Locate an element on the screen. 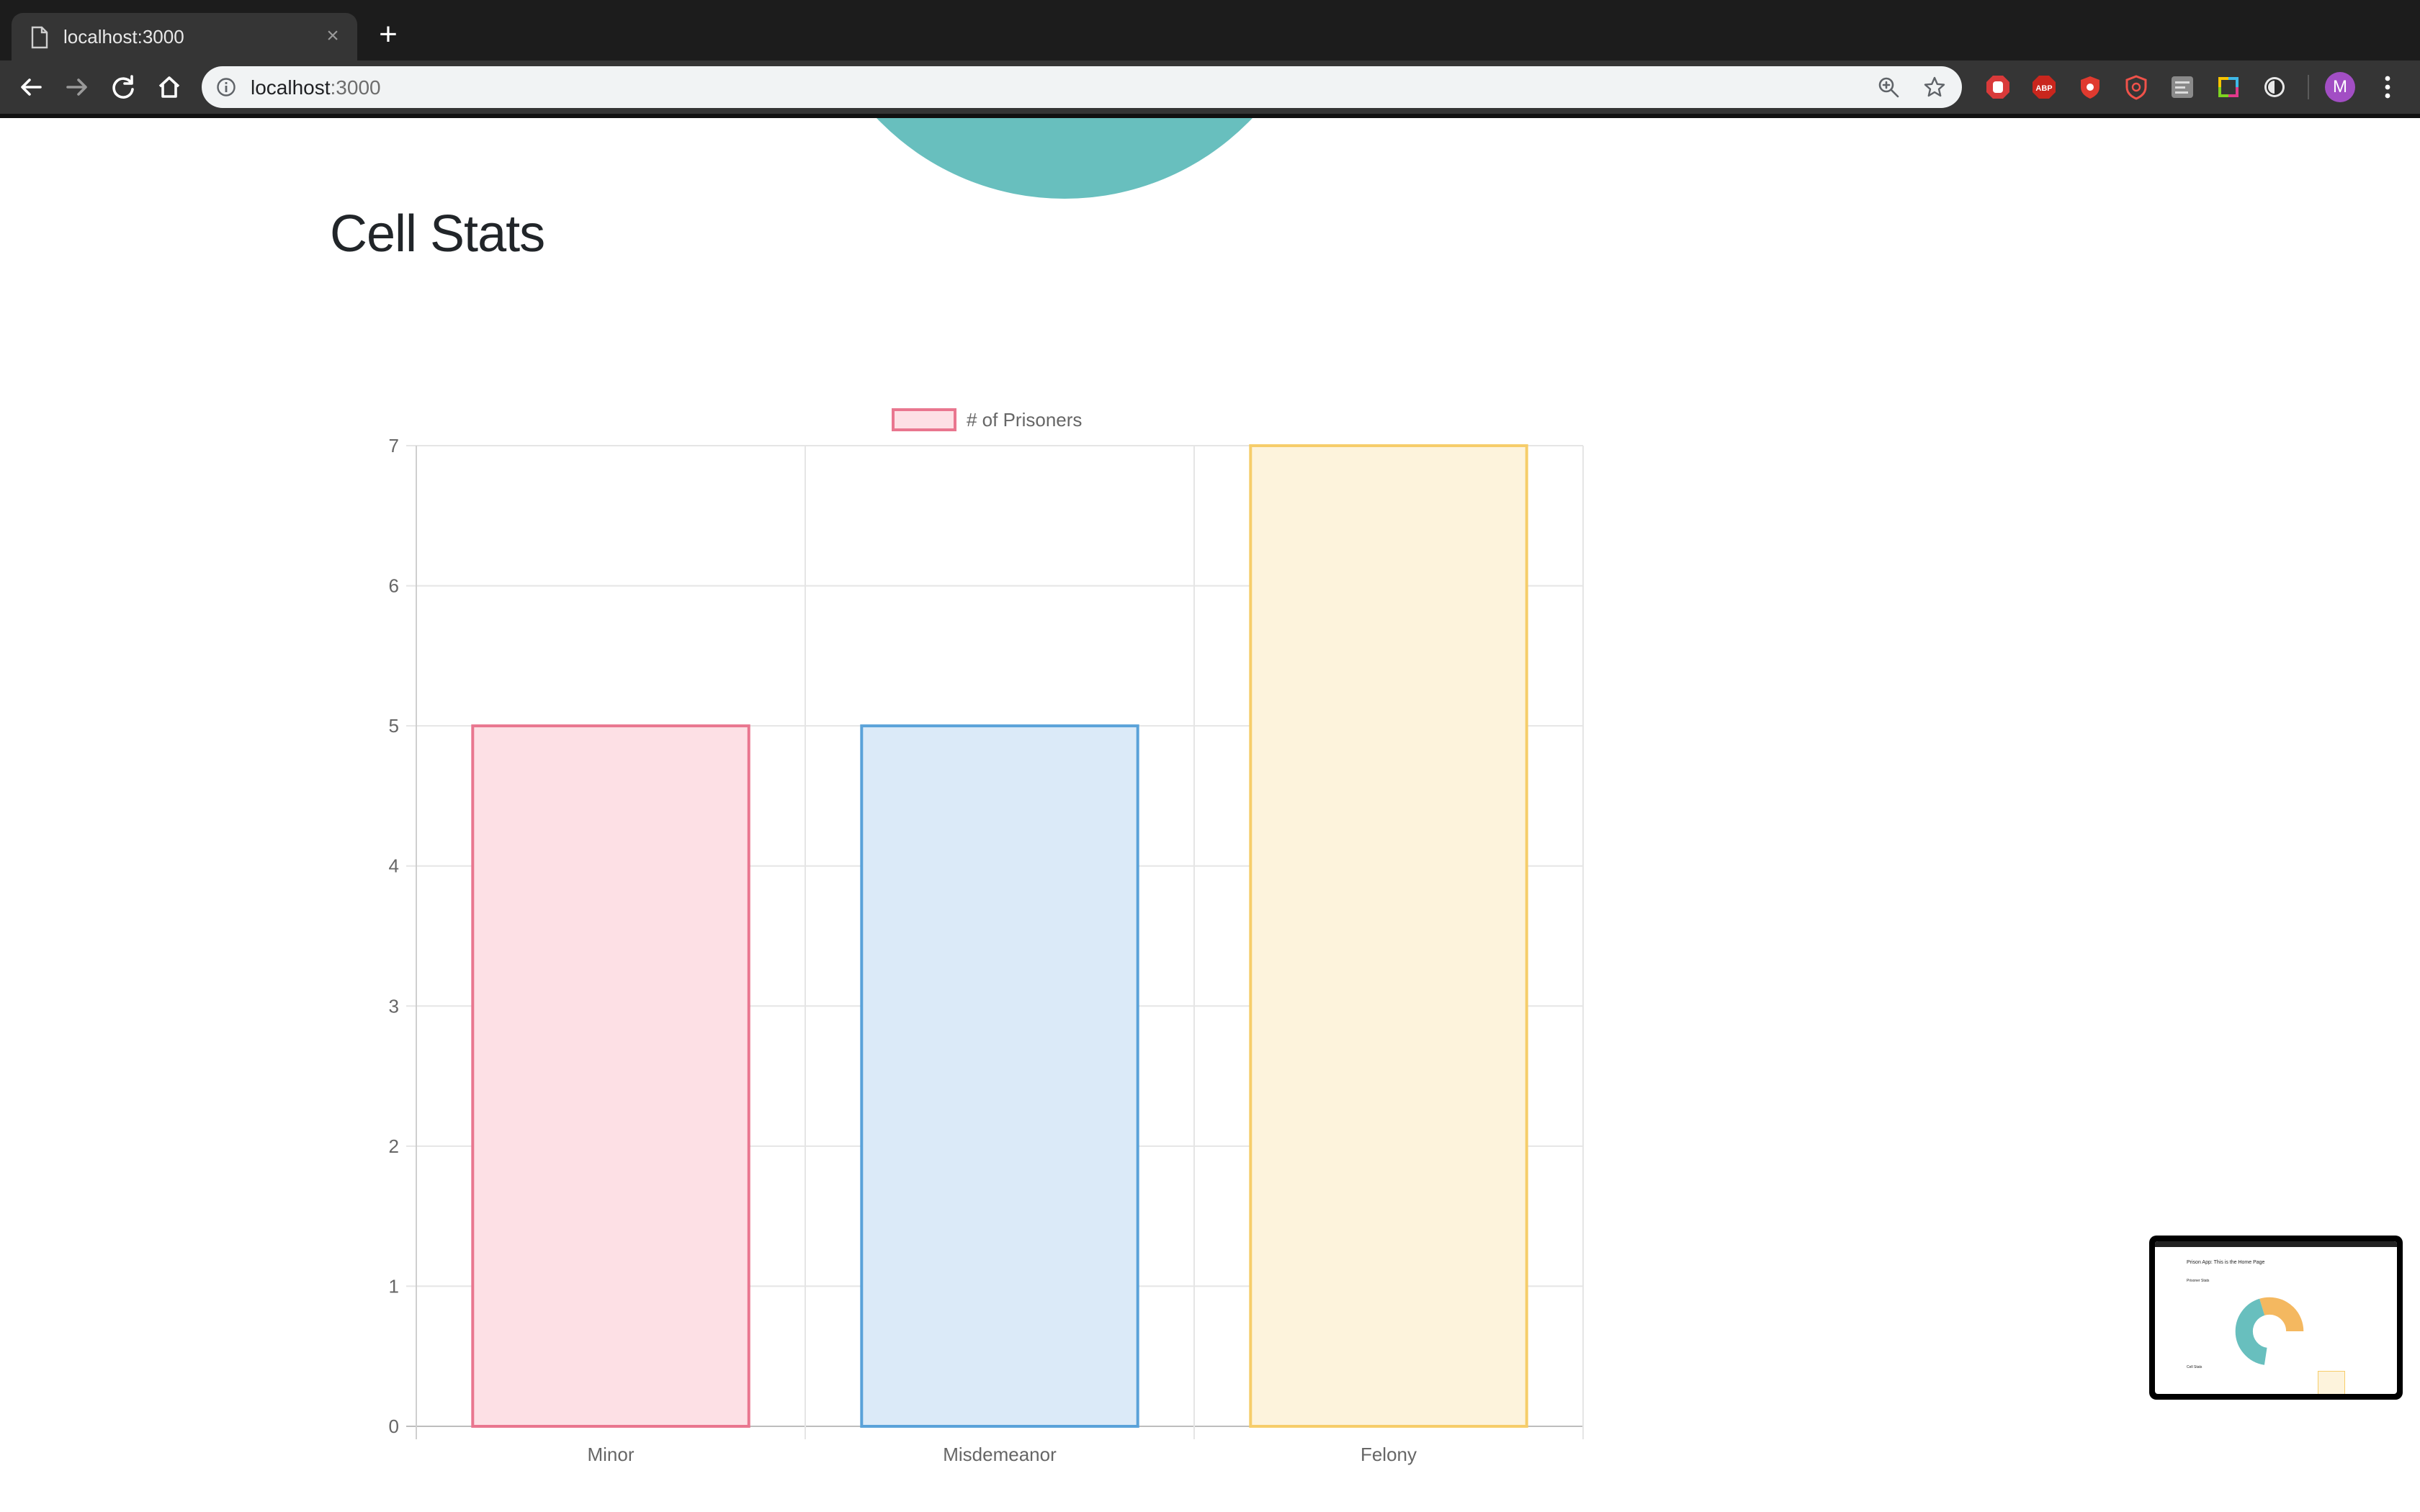 This screenshot has height=1512, width=2420. zoom-icon is located at coordinates (1888, 87).